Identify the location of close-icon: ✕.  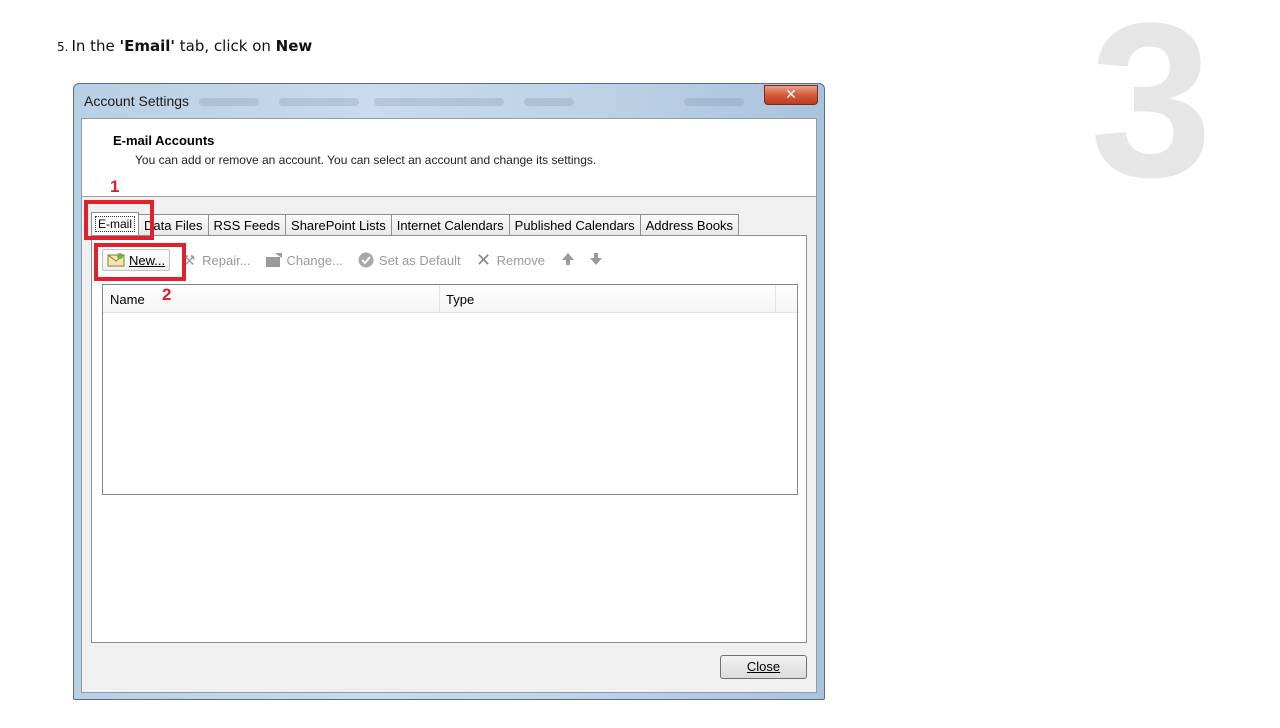
(791, 95).